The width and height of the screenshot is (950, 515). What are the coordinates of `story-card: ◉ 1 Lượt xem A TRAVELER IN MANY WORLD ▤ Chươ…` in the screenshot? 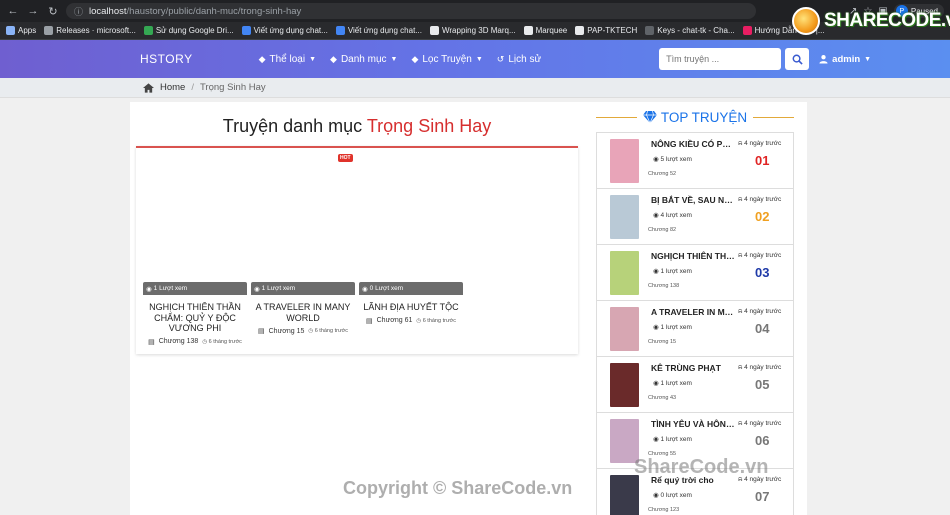 It's located at (303, 314).